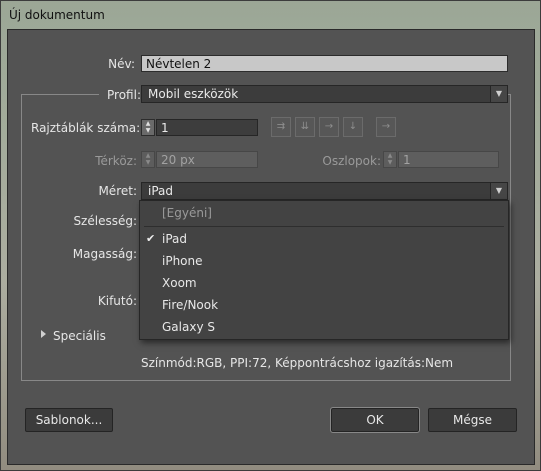  I want to click on spacing-label: Térköz:, so click(116, 161).